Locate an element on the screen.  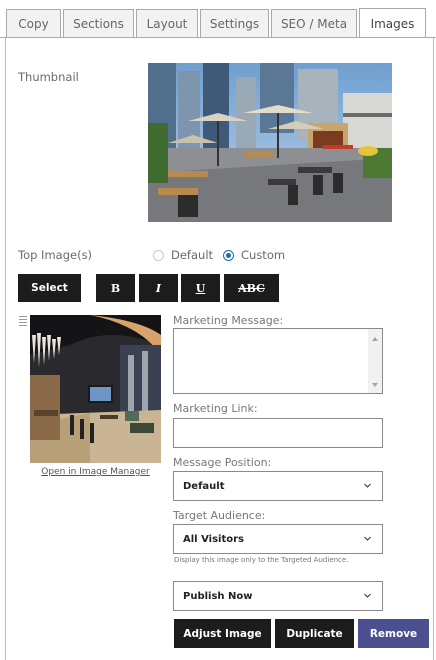
message-position-select: Default is located at coordinates (278, 486).